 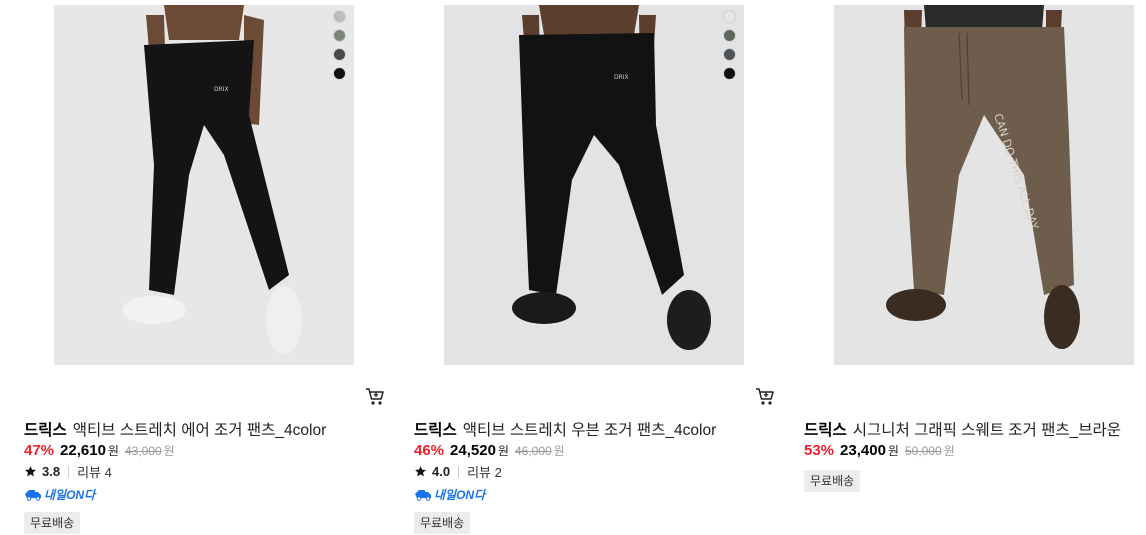 What do you see at coordinates (429, 450) in the screenshot?
I see `discount-rate: 46%` at bounding box center [429, 450].